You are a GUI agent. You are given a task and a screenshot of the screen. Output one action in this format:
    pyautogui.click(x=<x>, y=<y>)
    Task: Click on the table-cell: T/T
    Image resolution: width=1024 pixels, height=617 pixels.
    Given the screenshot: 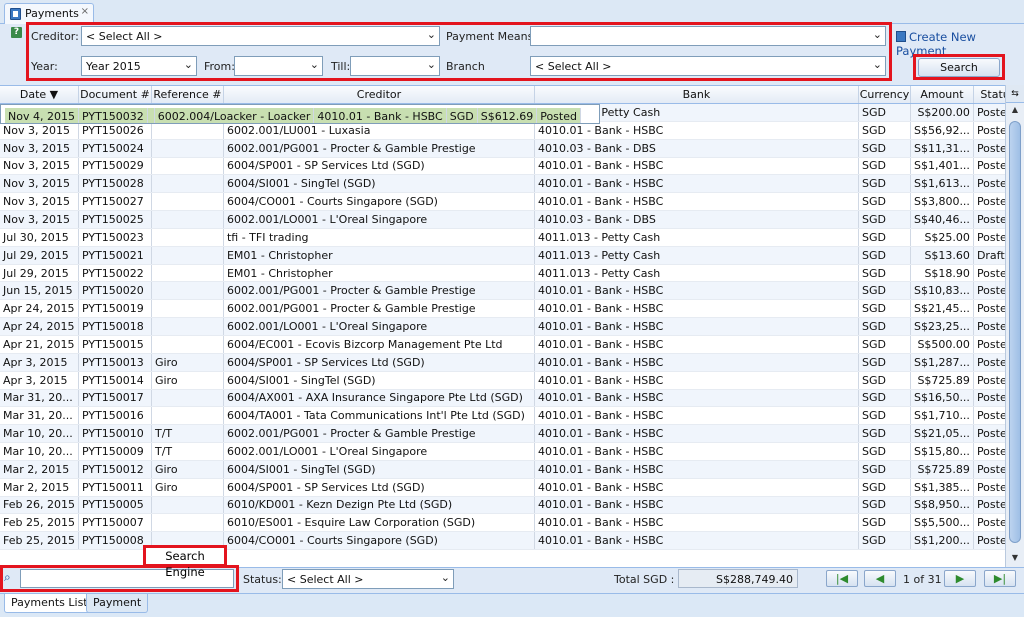 What is the action you would take?
    pyautogui.click(x=187, y=434)
    